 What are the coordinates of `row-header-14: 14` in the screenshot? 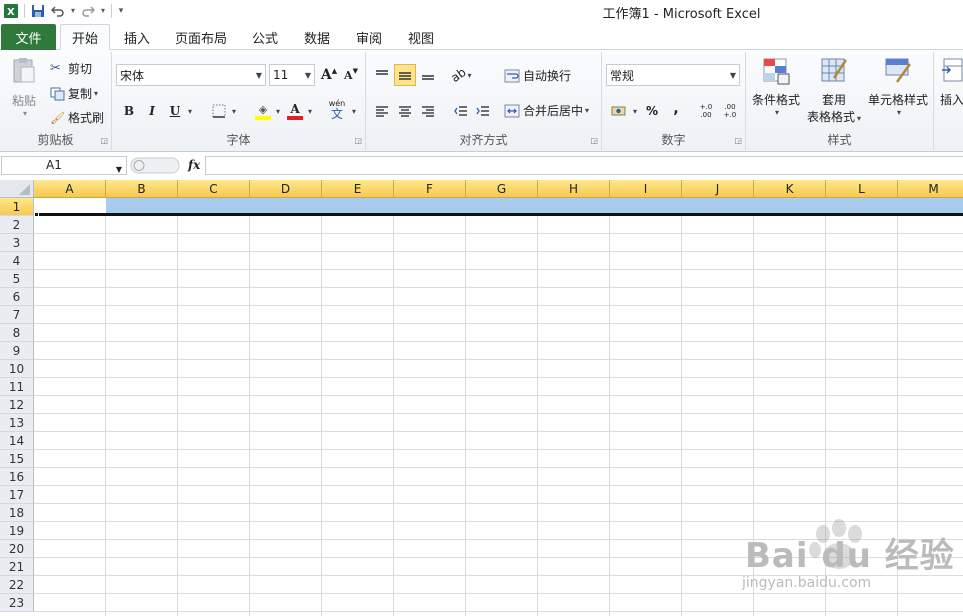 It's located at (17, 441).